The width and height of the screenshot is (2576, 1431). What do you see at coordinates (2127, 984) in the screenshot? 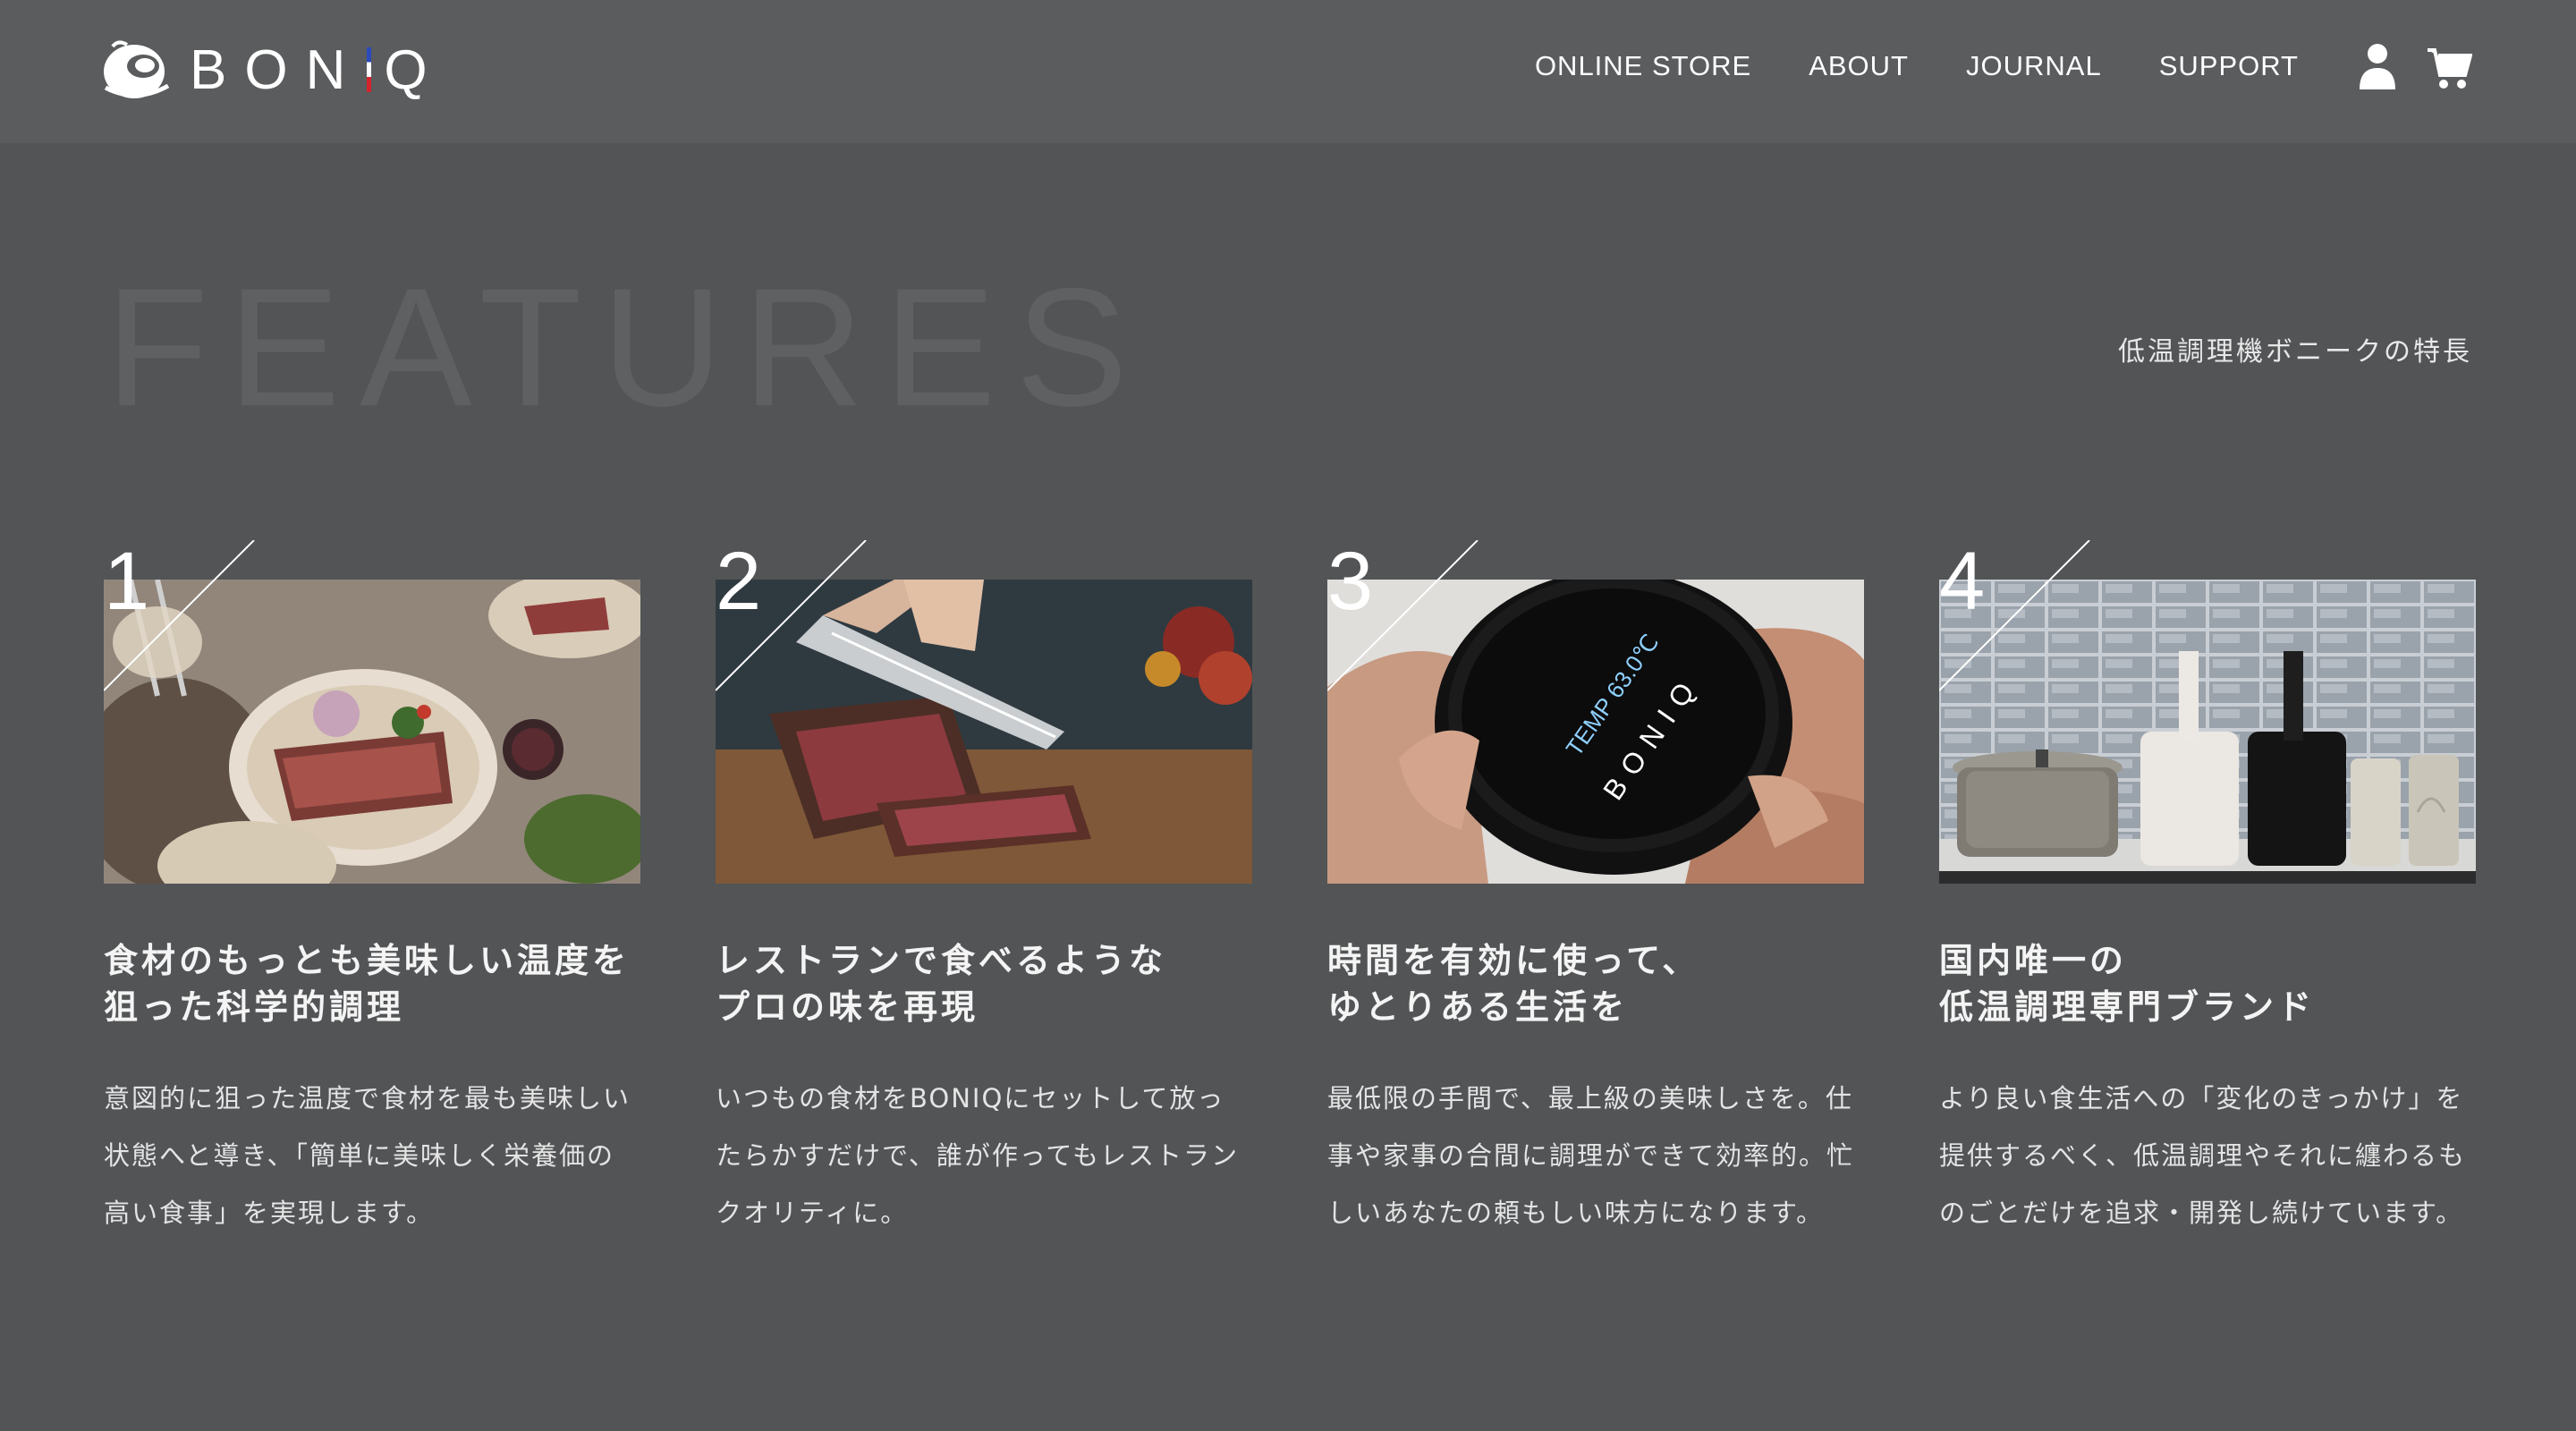
I see `feature-title: 国内唯一の 低温調理専門ブランド` at bounding box center [2127, 984].